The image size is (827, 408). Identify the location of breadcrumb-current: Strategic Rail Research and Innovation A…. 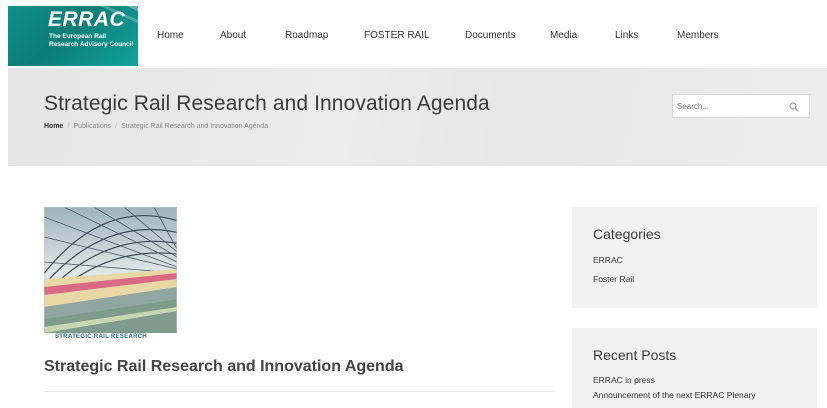
(195, 126).